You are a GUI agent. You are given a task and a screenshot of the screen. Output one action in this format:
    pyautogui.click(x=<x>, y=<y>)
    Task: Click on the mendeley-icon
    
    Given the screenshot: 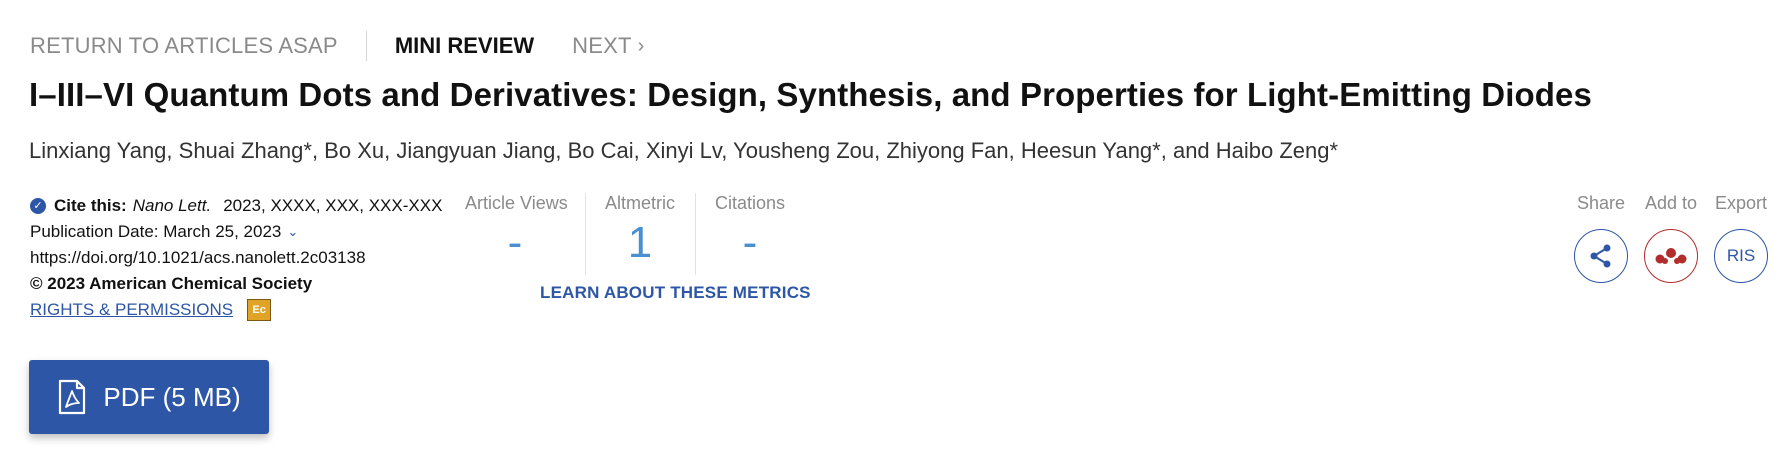 What is the action you would take?
    pyautogui.click(x=1671, y=256)
    